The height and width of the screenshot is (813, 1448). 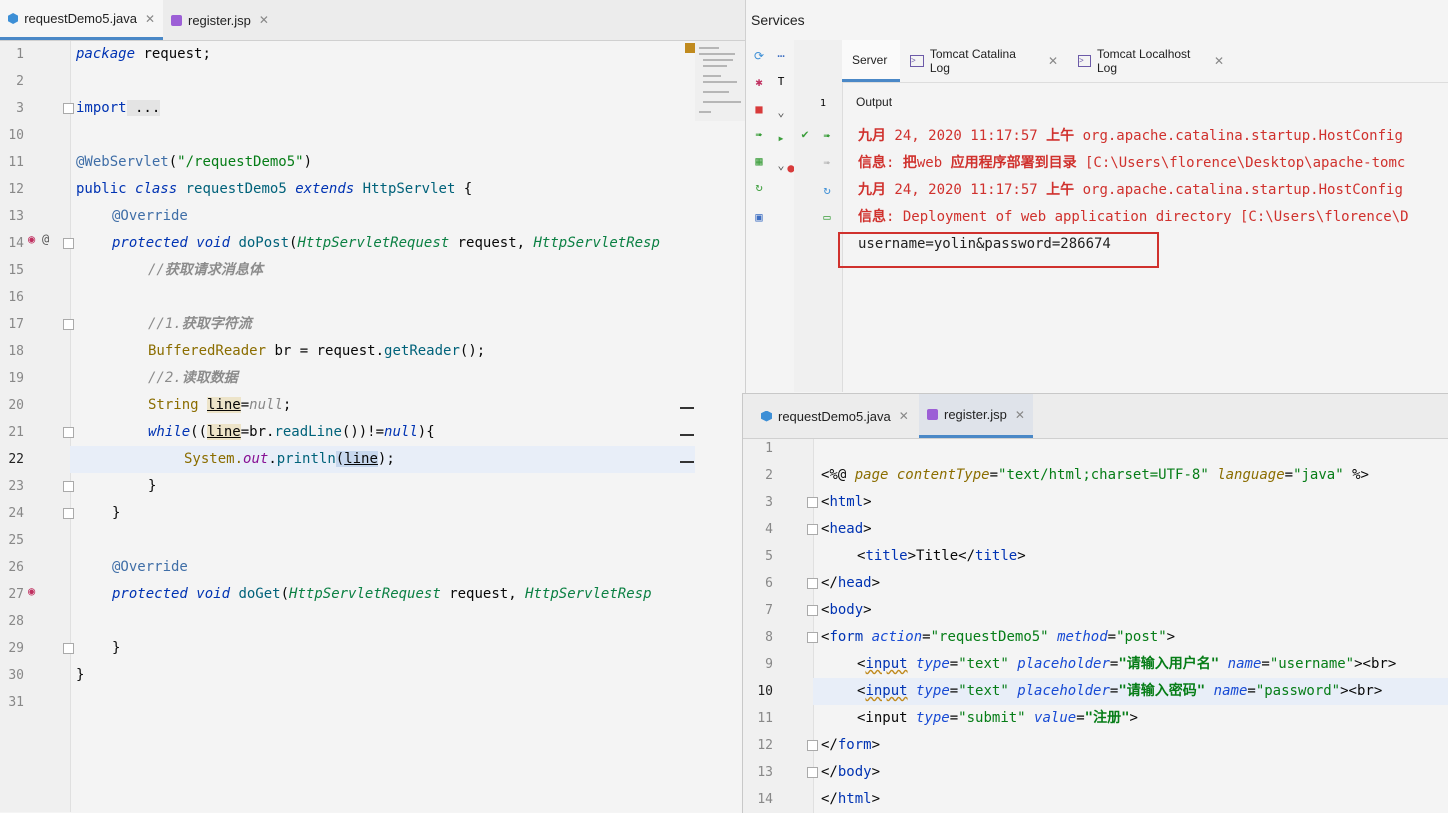 What do you see at coordinates (715, 81) in the screenshot?
I see `code-minimap` at bounding box center [715, 81].